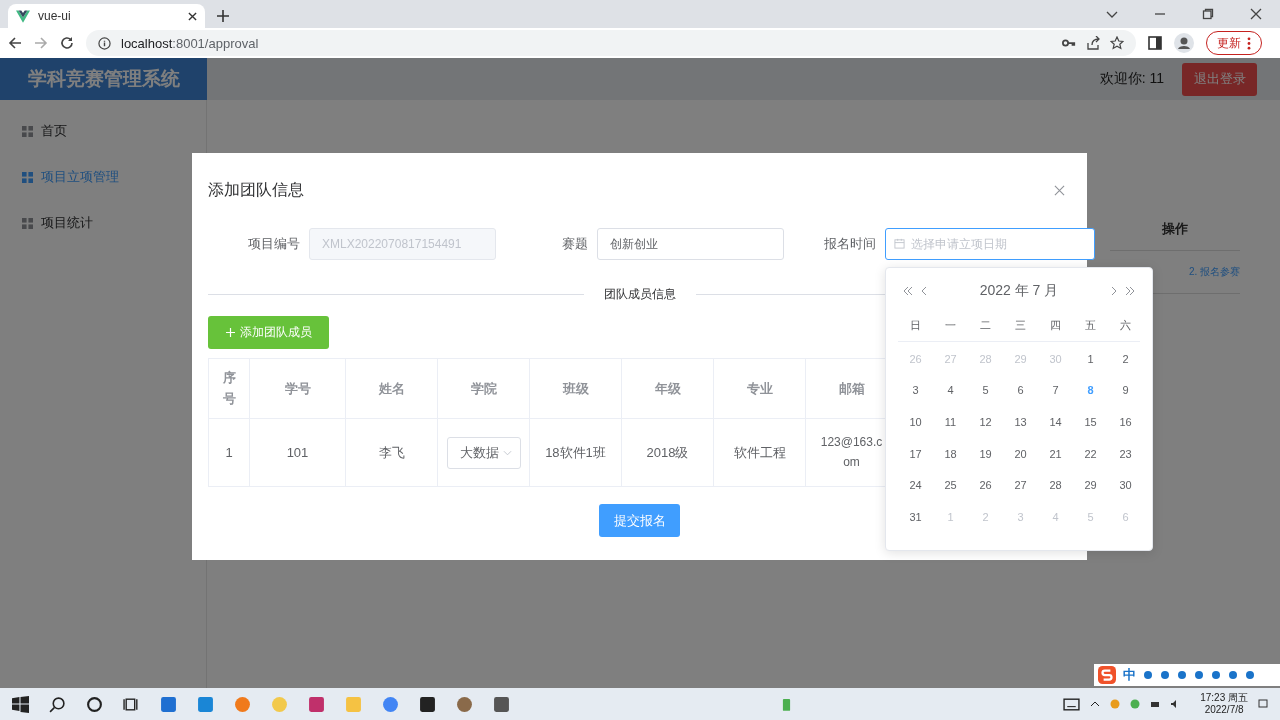 This screenshot has width=1280, height=720. What do you see at coordinates (985, 390) in the screenshot?
I see `calendar-day: 5` at bounding box center [985, 390].